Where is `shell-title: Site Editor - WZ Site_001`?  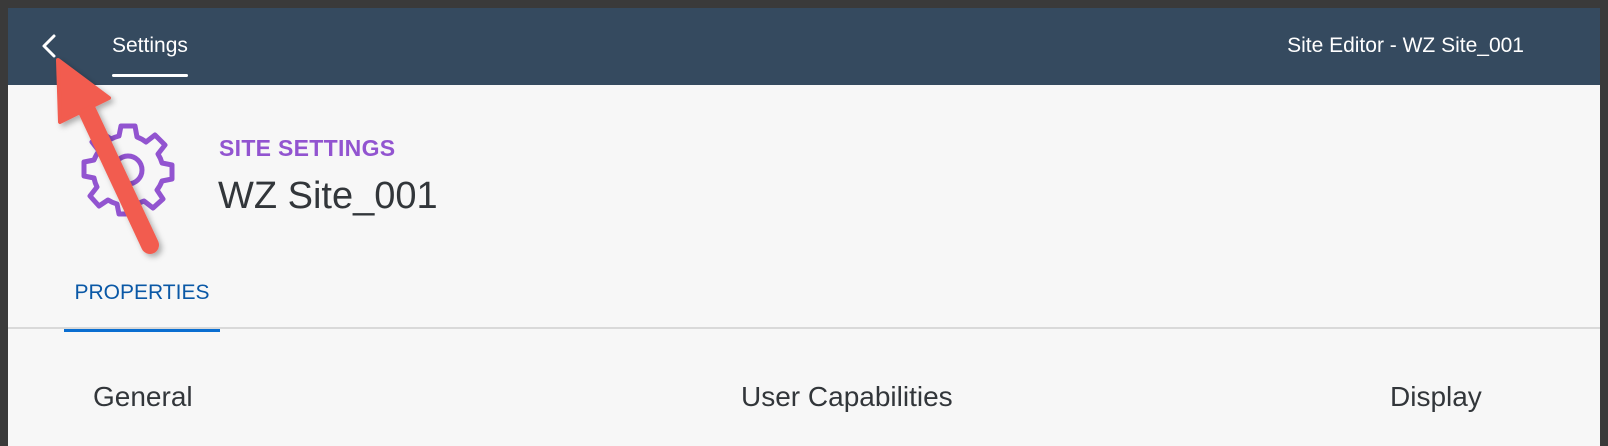
shell-title: Site Editor - WZ Site_001 is located at coordinates (1405, 45).